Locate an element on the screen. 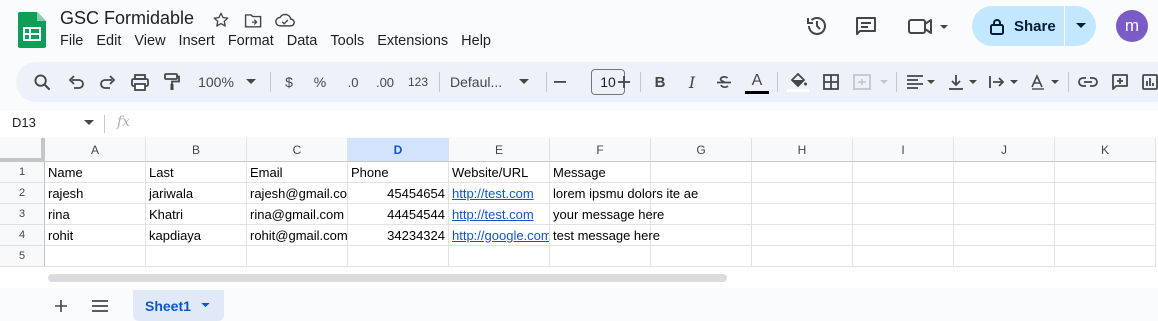  account-avatar: m is located at coordinates (1132, 26).